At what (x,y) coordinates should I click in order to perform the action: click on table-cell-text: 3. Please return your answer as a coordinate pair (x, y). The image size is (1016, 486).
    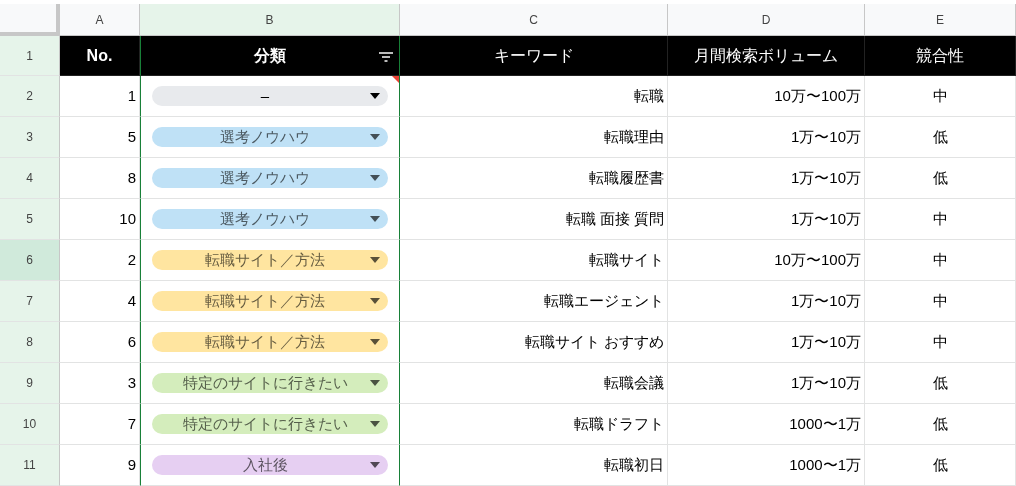
    Looking at the image, I should click on (131, 382).